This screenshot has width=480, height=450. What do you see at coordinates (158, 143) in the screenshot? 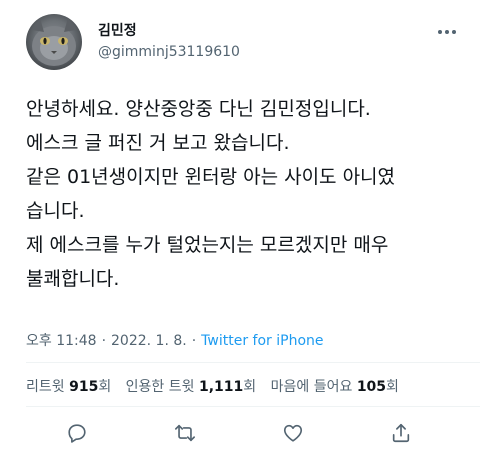
I see `tweet-line: 에스크 글 퍼진 거 보고 왔습니다.` at bounding box center [158, 143].